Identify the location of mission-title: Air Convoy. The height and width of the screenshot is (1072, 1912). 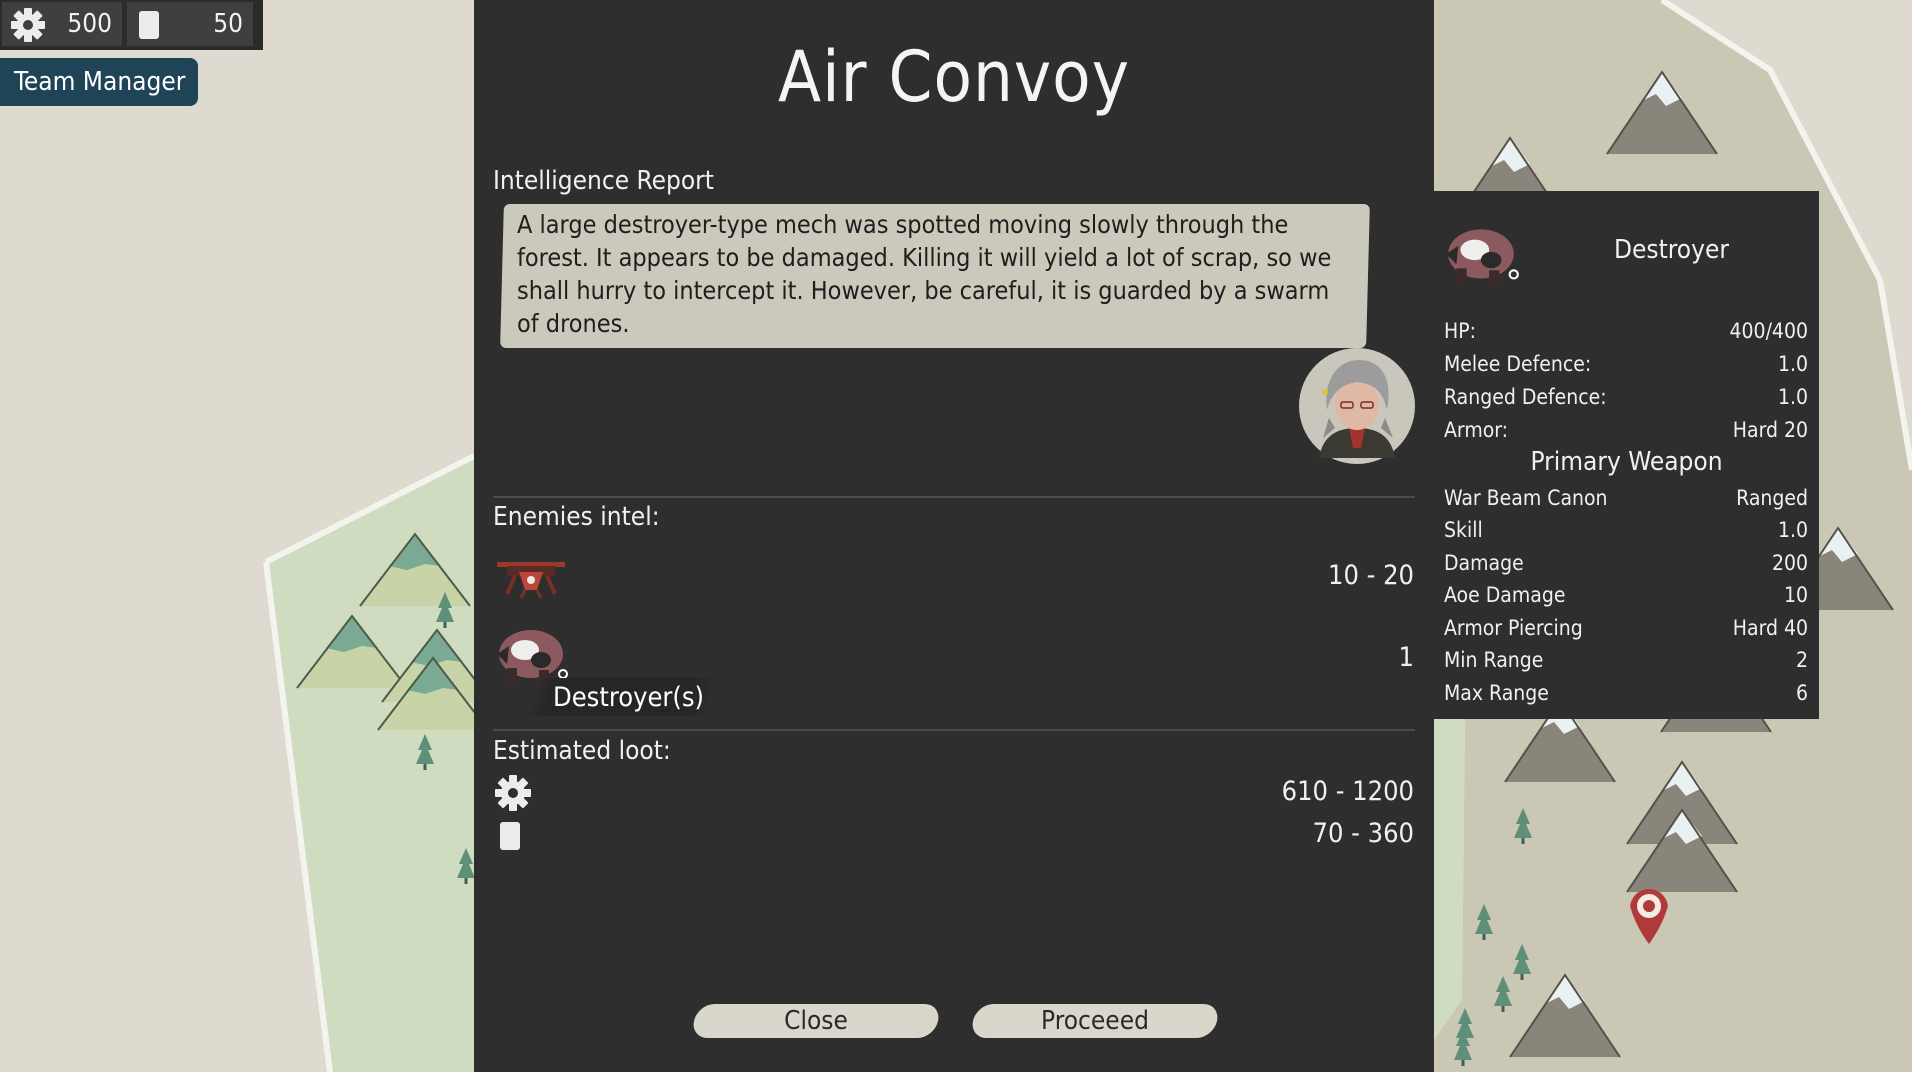
(954, 77).